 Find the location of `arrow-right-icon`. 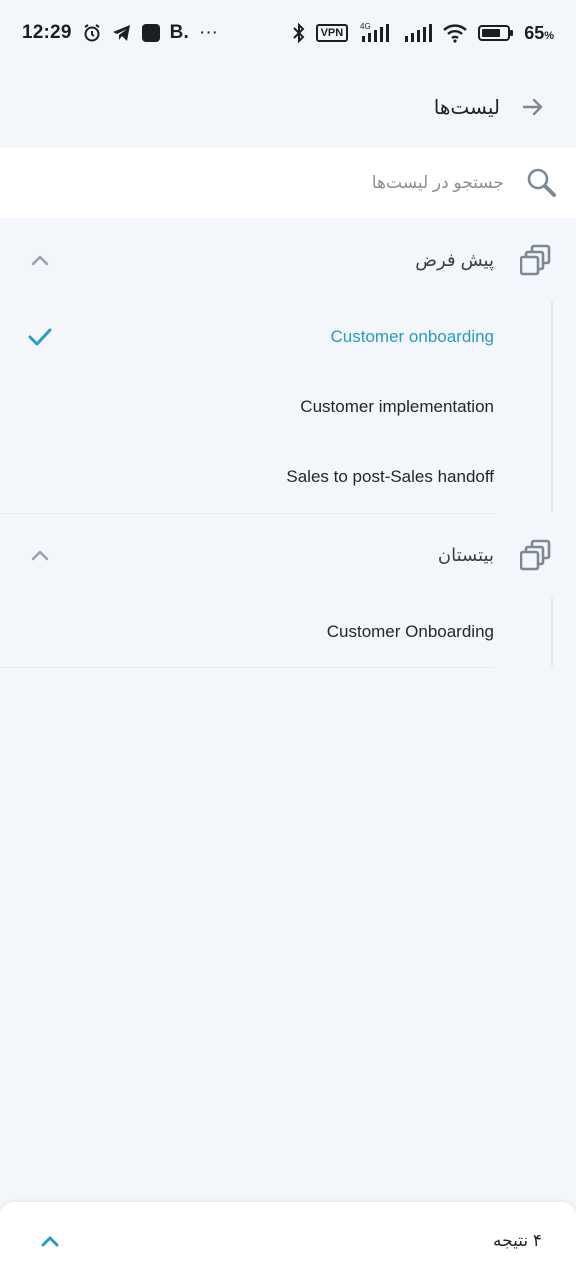

arrow-right-icon is located at coordinates (532, 107).